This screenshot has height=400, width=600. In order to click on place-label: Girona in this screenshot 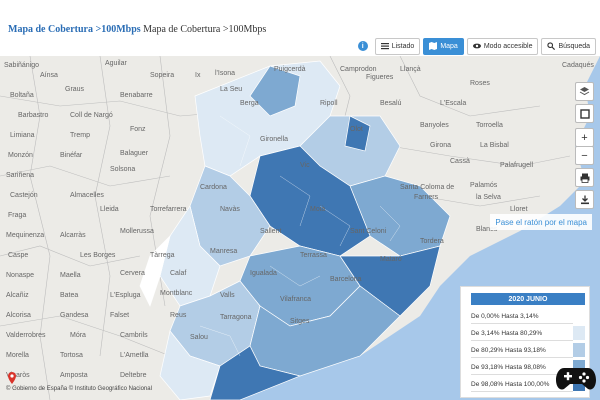, I will do `click(441, 145)`.